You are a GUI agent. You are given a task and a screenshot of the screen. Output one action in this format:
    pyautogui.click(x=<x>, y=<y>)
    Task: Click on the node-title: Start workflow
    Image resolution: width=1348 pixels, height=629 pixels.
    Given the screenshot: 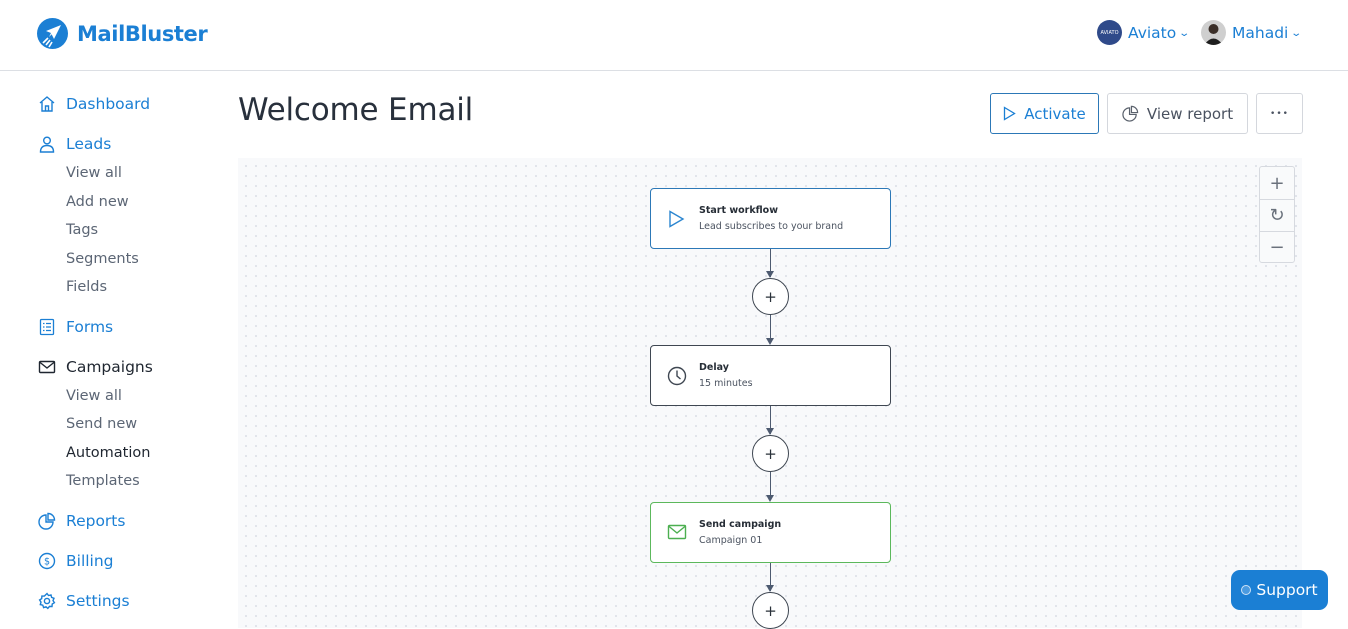 What is the action you would take?
    pyautogui.click(x=738, y=210)
    